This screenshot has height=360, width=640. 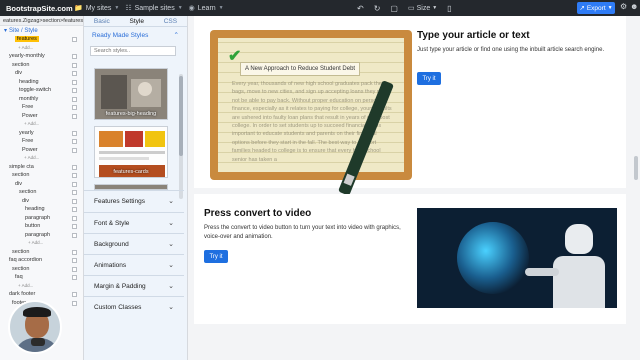 What do you see at coordinates (596, 8) in the screenshot?
I see `export-button: ↗ Export ▼` at bounding box center [596, 8].